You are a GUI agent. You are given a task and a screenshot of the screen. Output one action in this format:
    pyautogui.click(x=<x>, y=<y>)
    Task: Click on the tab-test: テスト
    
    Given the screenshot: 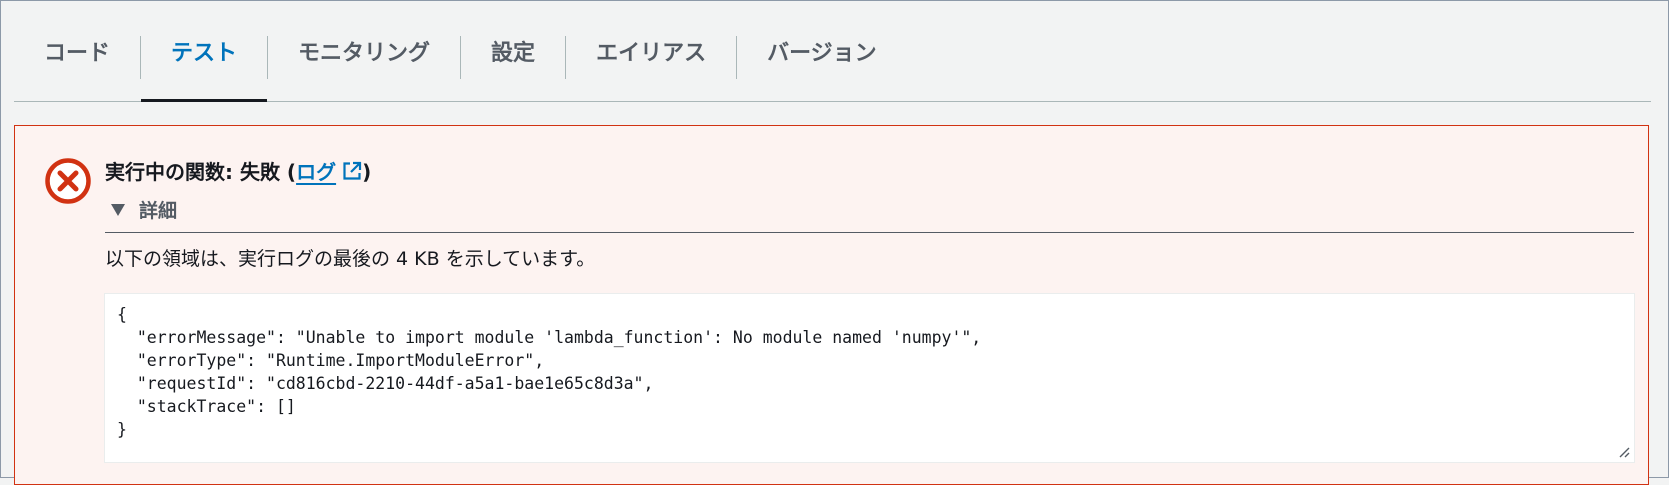 What is the action you would take?
    pyautogui.click(x=204, y=51)
    